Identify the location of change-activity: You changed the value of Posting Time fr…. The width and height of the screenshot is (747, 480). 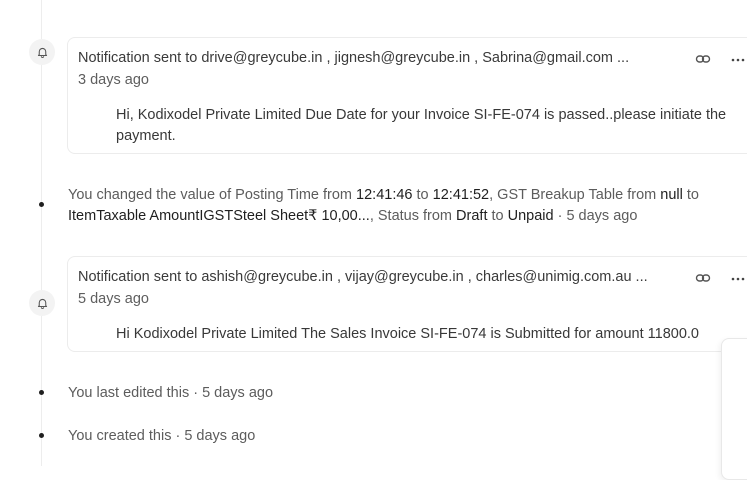
(383, 205).